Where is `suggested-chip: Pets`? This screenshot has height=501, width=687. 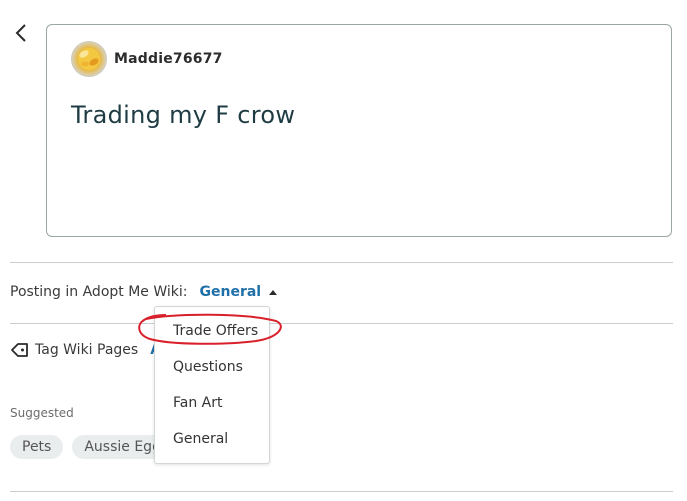 suggested-chip: Pets is located at coordinates (37, 447).